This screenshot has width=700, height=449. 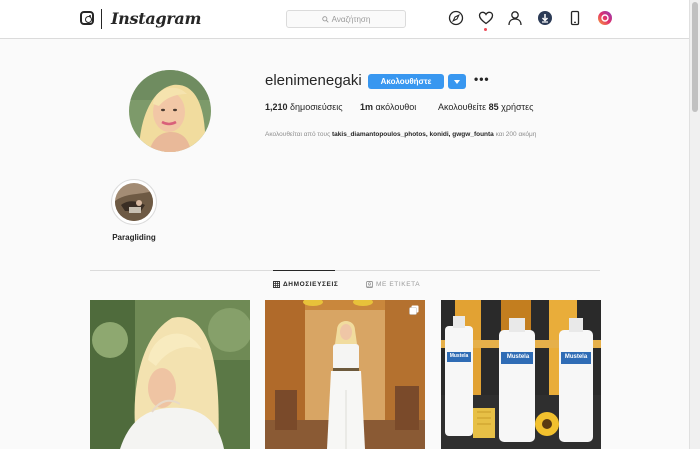 What do you see at coordinates (369, 284) in the screenshot?
I see `tagged-icon` at bounding box center [369, 284].